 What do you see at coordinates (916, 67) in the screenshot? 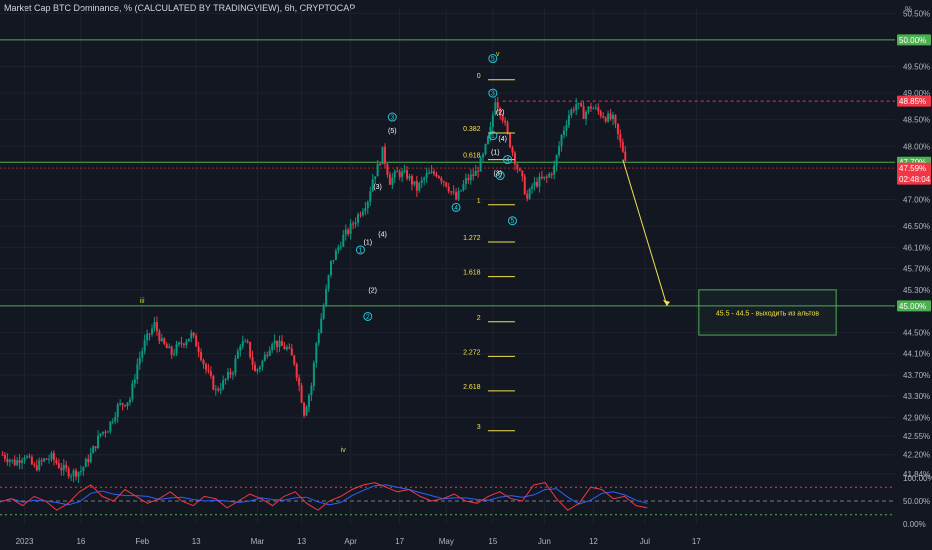
I see `y-tick-label: 49.50%` at bounding box center [916, 67].